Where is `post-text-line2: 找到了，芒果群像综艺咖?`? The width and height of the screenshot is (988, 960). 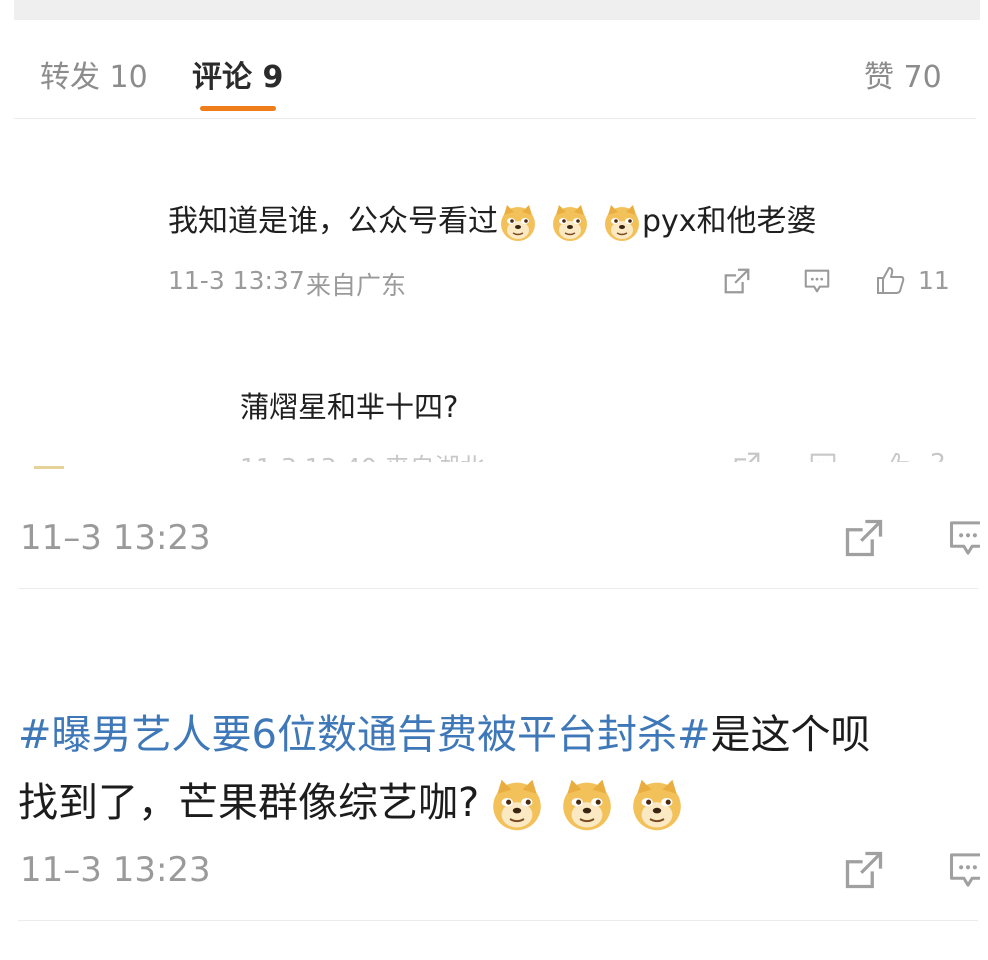 post-text-line2: 找到了，芒果群像综艺咖? is located at coordinates (351, 801).